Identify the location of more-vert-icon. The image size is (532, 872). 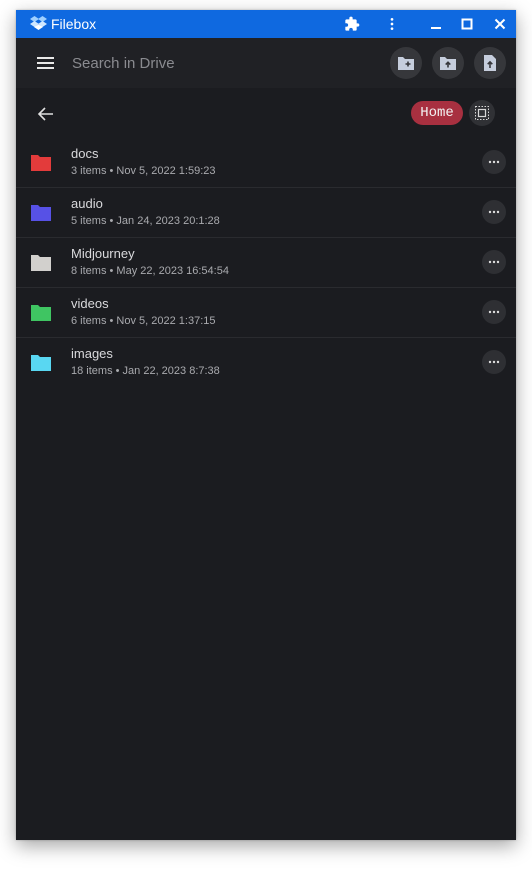
(392, 24).